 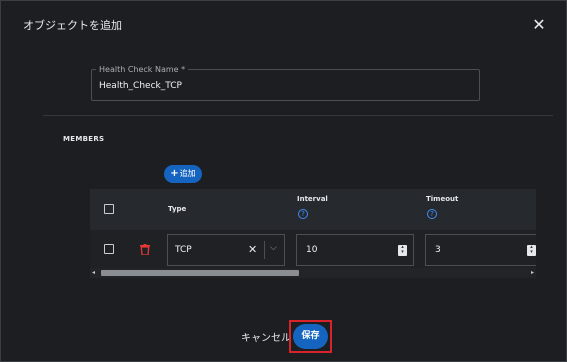 I want to click on clear-icon: ✕, so click(x=252, y=249).